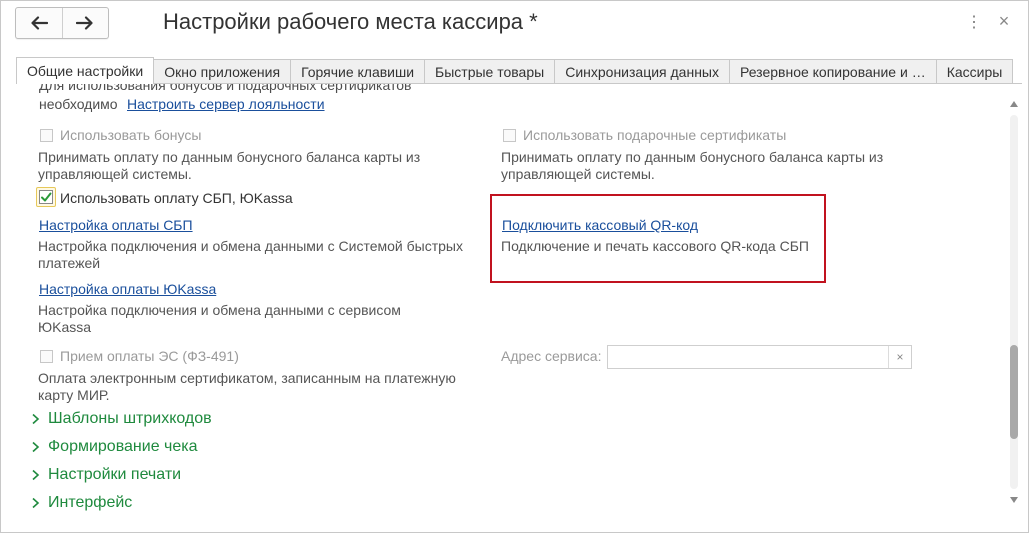 The image size is (1029, 533). I want to click on tab-hotkeys: Горячие клавиши, so click(358, 71).